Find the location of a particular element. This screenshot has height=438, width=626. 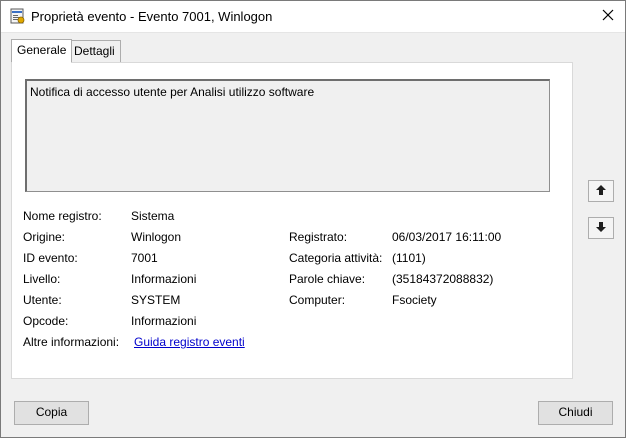

tab-generale: Generale is located at coordinates (42, 51).